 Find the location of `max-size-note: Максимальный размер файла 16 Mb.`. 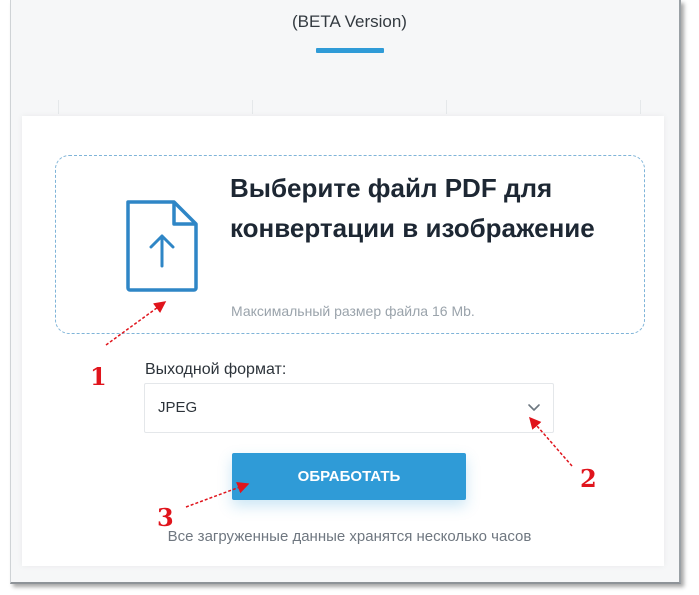

max-size-note: Максимальный размер файла 16 Mb. is located at coordinates (353, 311).